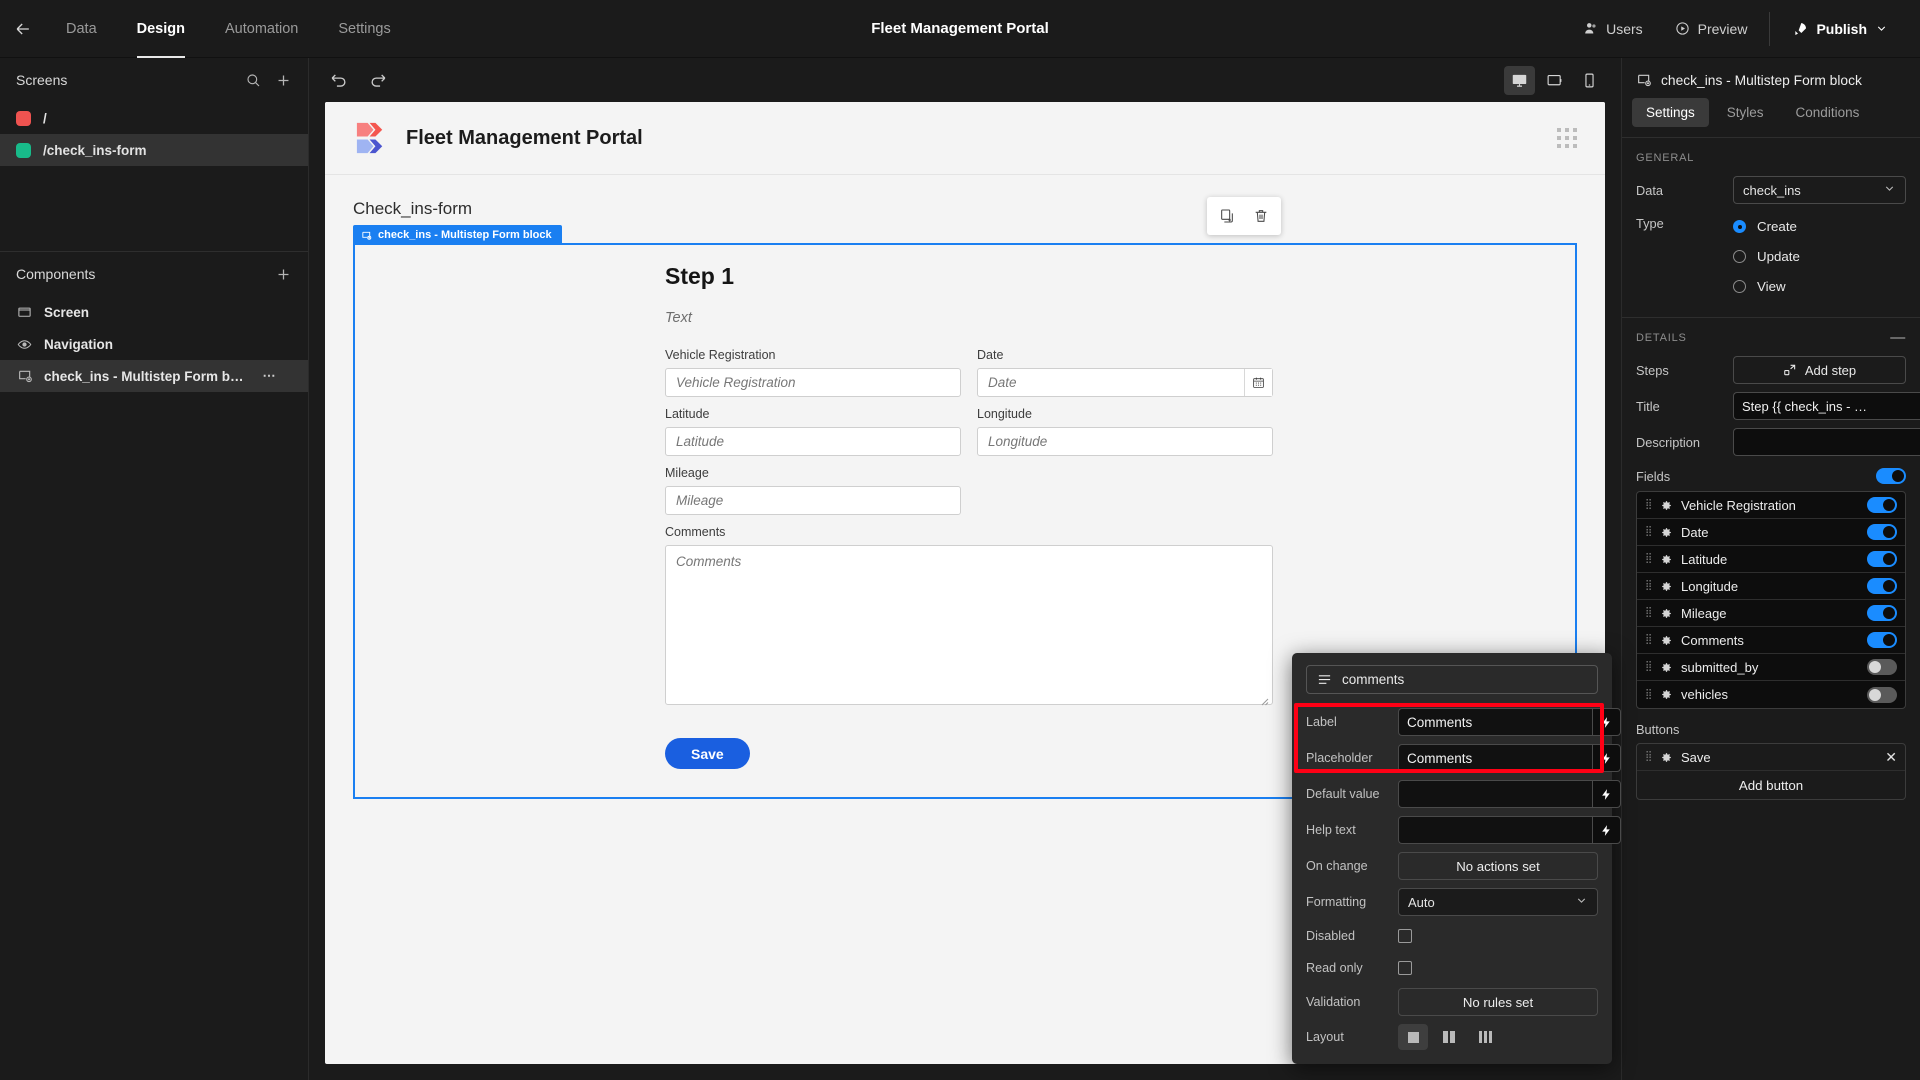 The width and height of the screenshot is (1920, 1080). What do you see at coordinates (1495, 794) in the screenshot?
I see `default-value-input` at bounding box center [1495, 794].